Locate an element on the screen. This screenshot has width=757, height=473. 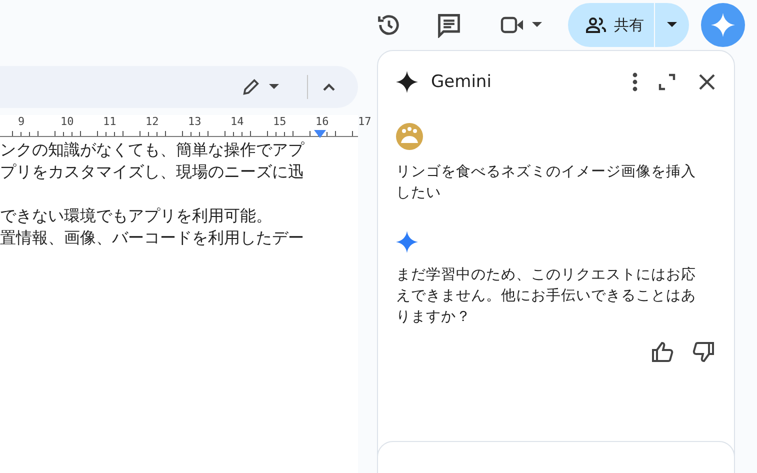
user-avatar is located at coordinates (409, 136).